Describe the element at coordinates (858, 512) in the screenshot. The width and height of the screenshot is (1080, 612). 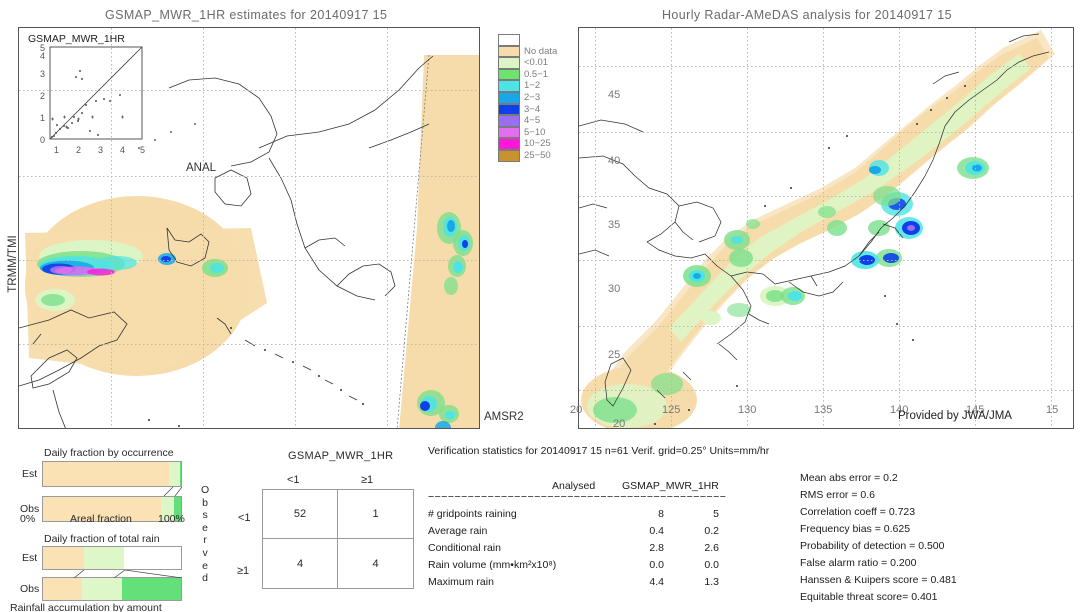
I see `verification-score-line: Correlation coeff = 0.723` at that location.